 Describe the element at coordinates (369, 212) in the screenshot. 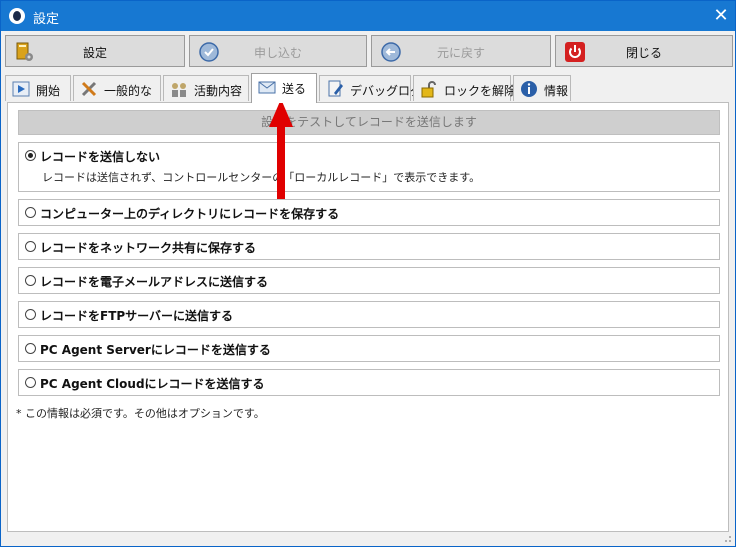

I see `option-save-directory: コンピューター上のディレクトリにレコードを保存する` at that location.